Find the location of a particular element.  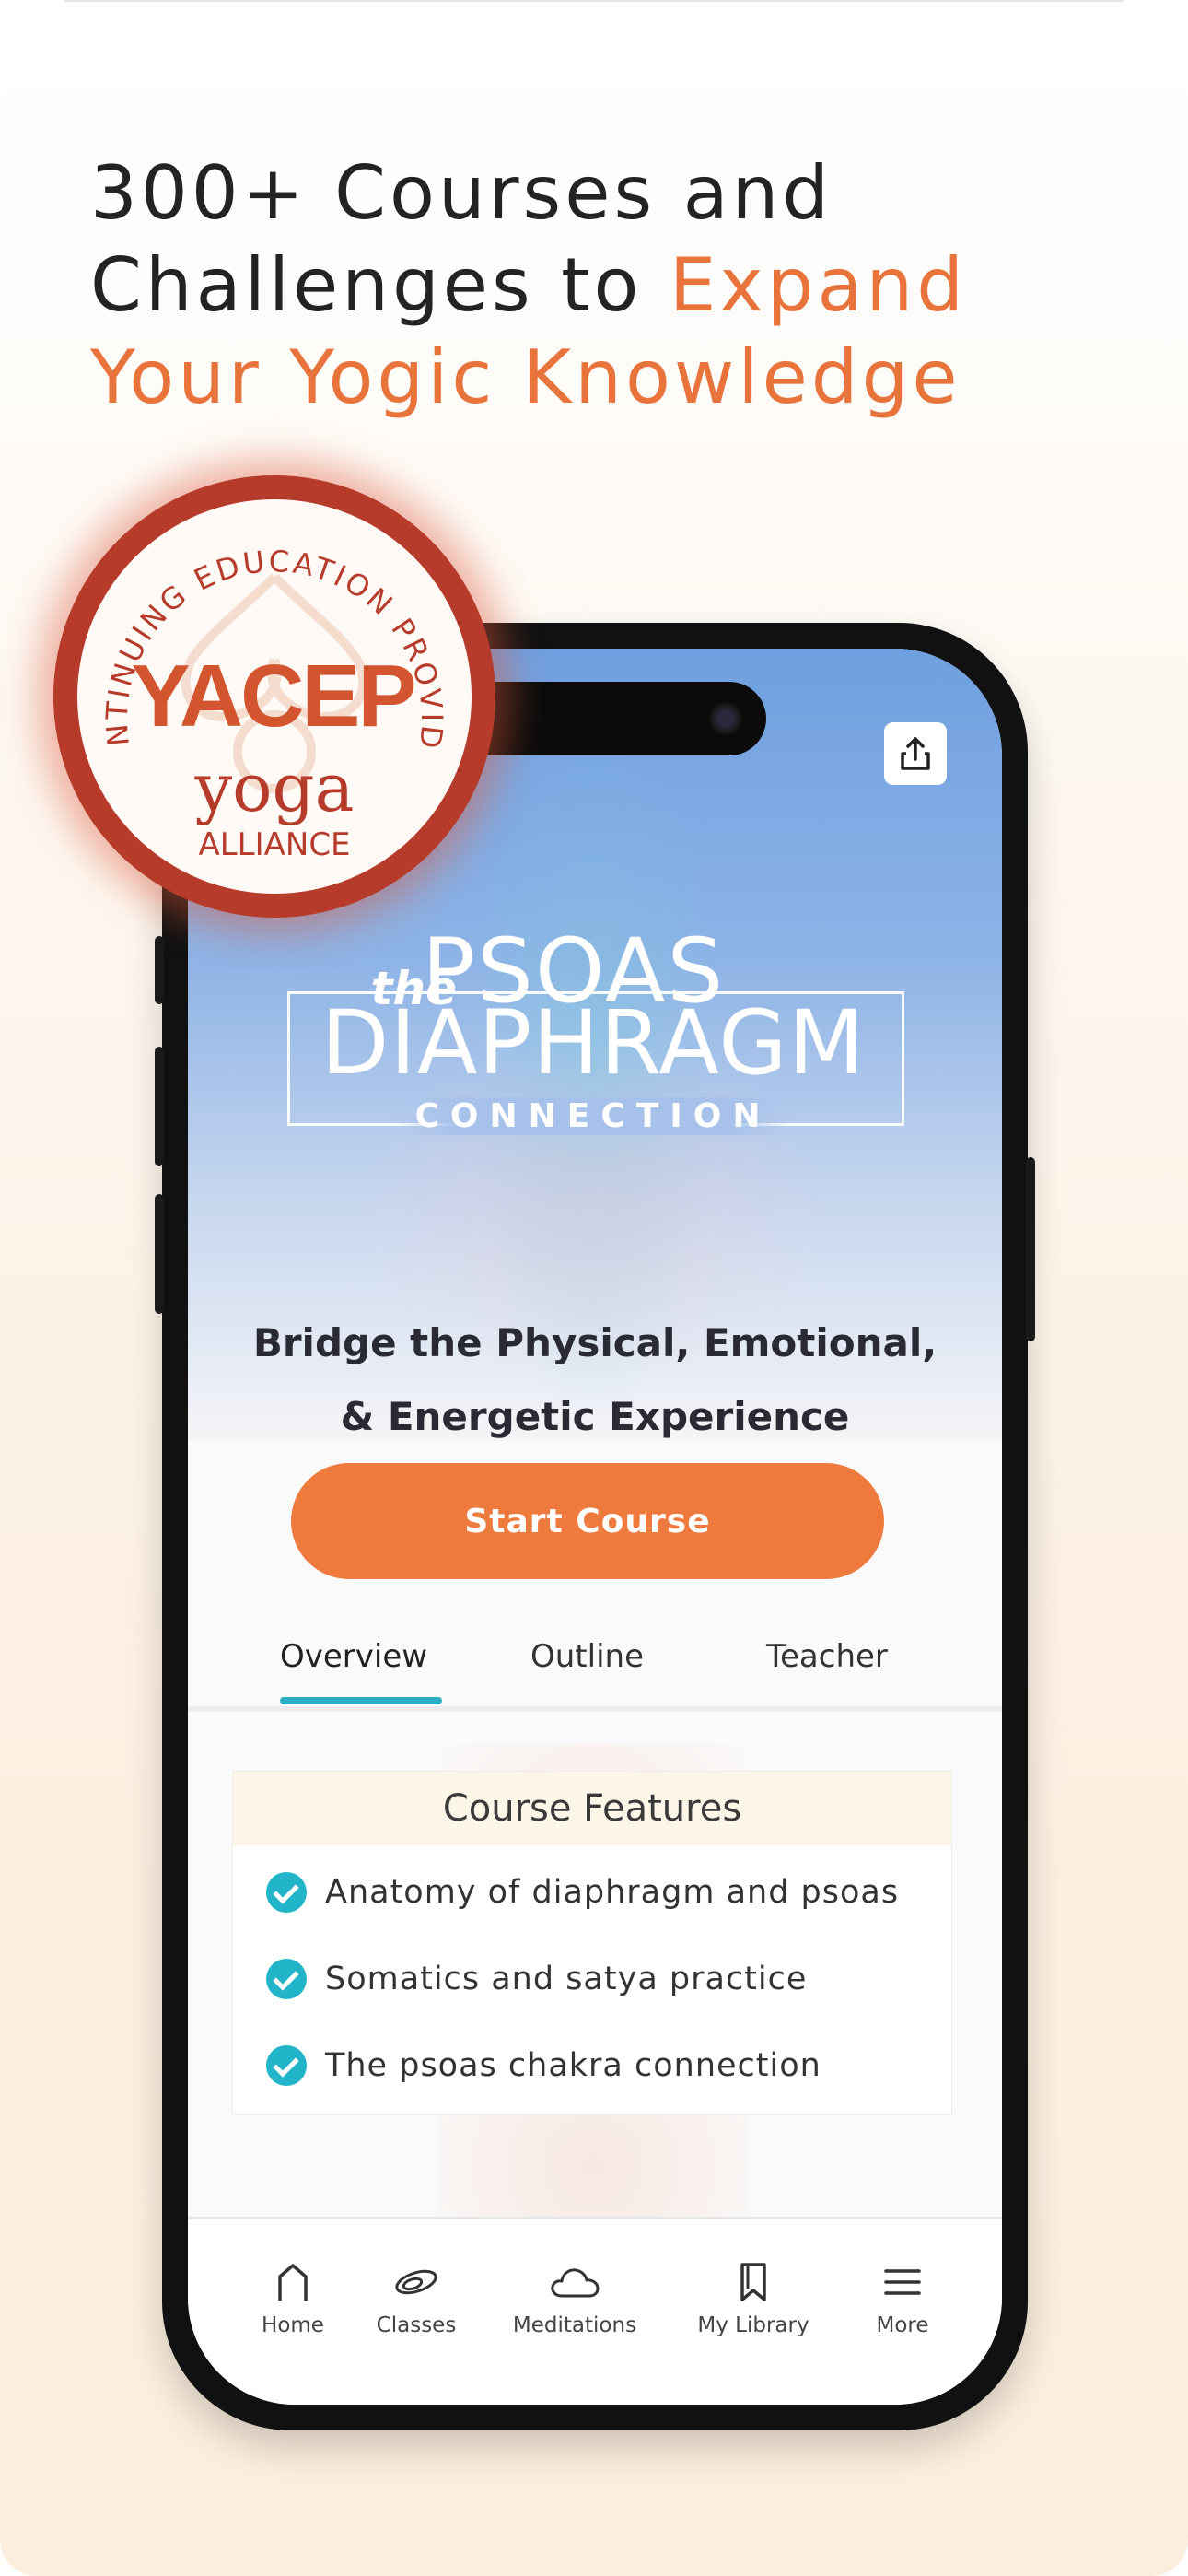

nav-more: More is located at coordinates (903, 2296).